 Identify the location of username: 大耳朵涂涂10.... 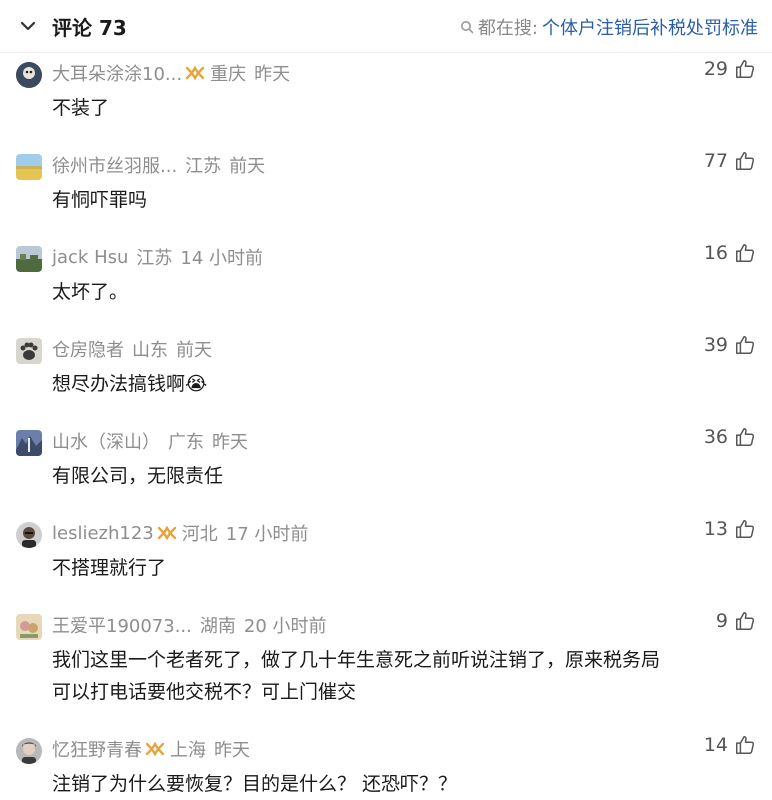
(117, 73).